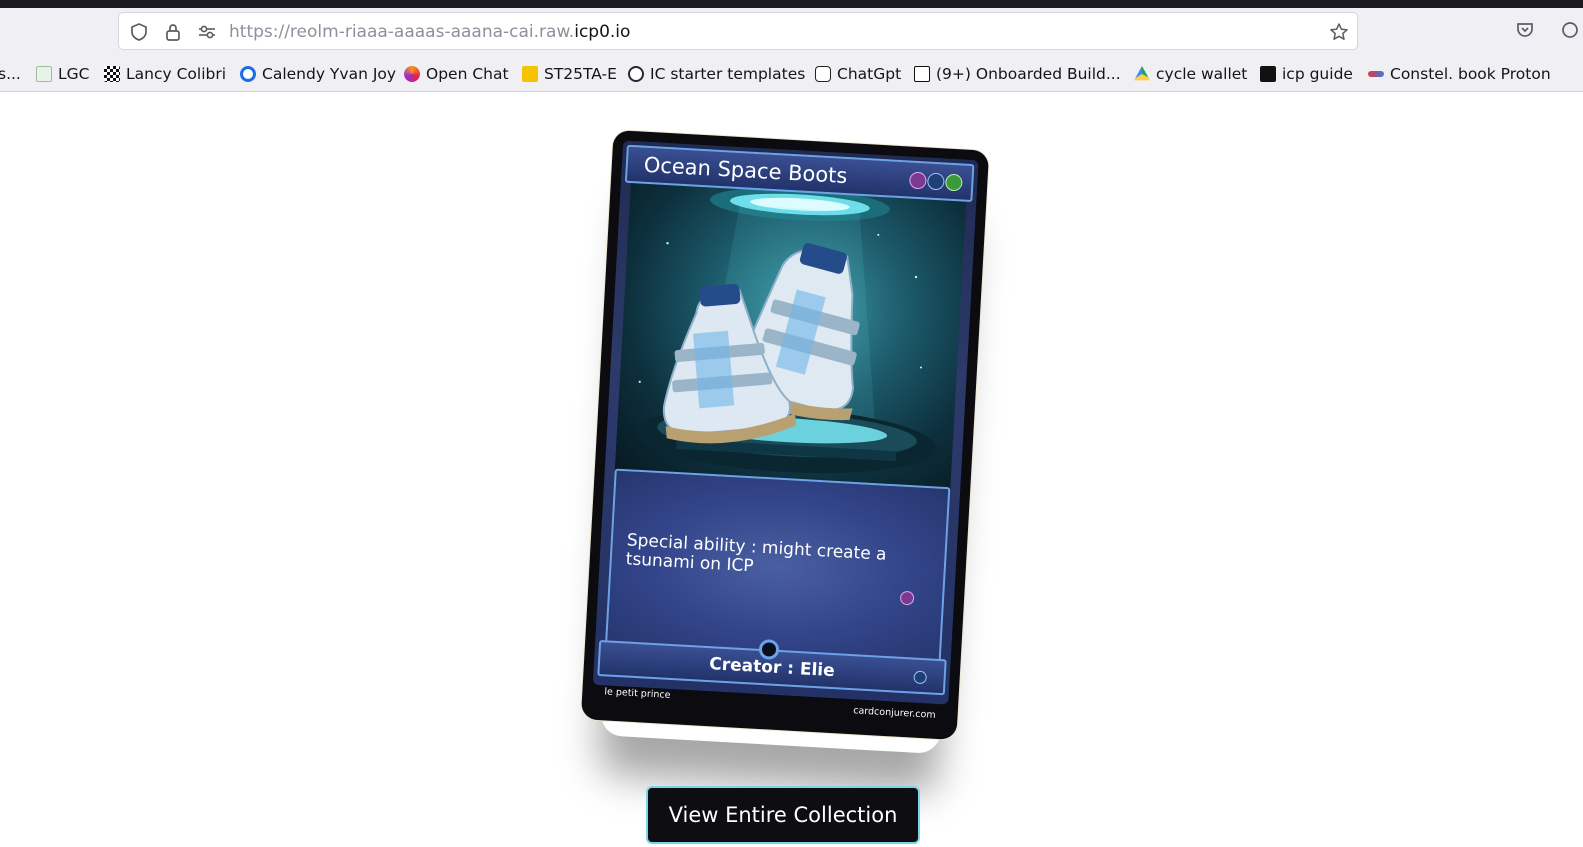 This screenshot has width=1583, height=847. Describe the element at coordinates (790, 336) in the screenshot. I see `card-artwork` at that location.